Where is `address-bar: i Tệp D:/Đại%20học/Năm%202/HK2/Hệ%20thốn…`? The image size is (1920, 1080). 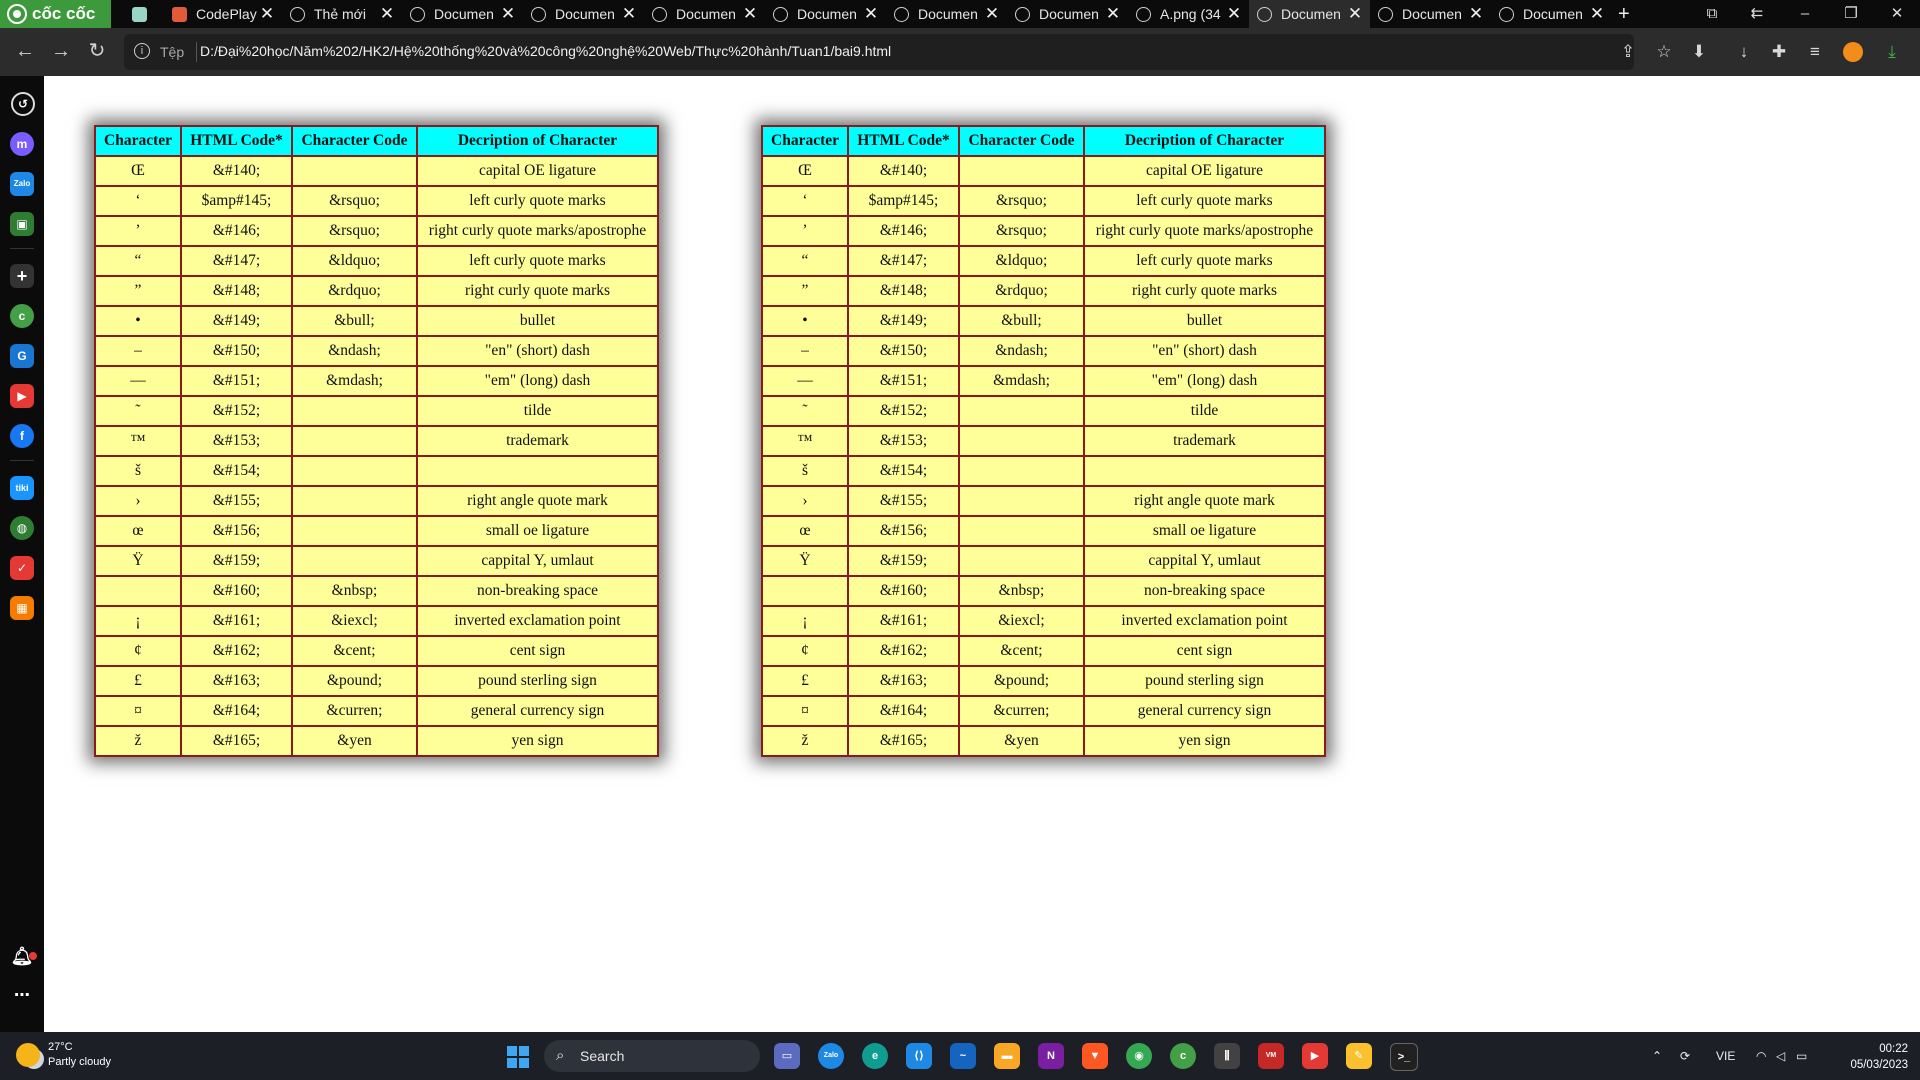
address-bar: i Tệp D:/Đại%20học/Năm%202/HK2/Hệ%20thốn… is located at coordinates (879, 52).